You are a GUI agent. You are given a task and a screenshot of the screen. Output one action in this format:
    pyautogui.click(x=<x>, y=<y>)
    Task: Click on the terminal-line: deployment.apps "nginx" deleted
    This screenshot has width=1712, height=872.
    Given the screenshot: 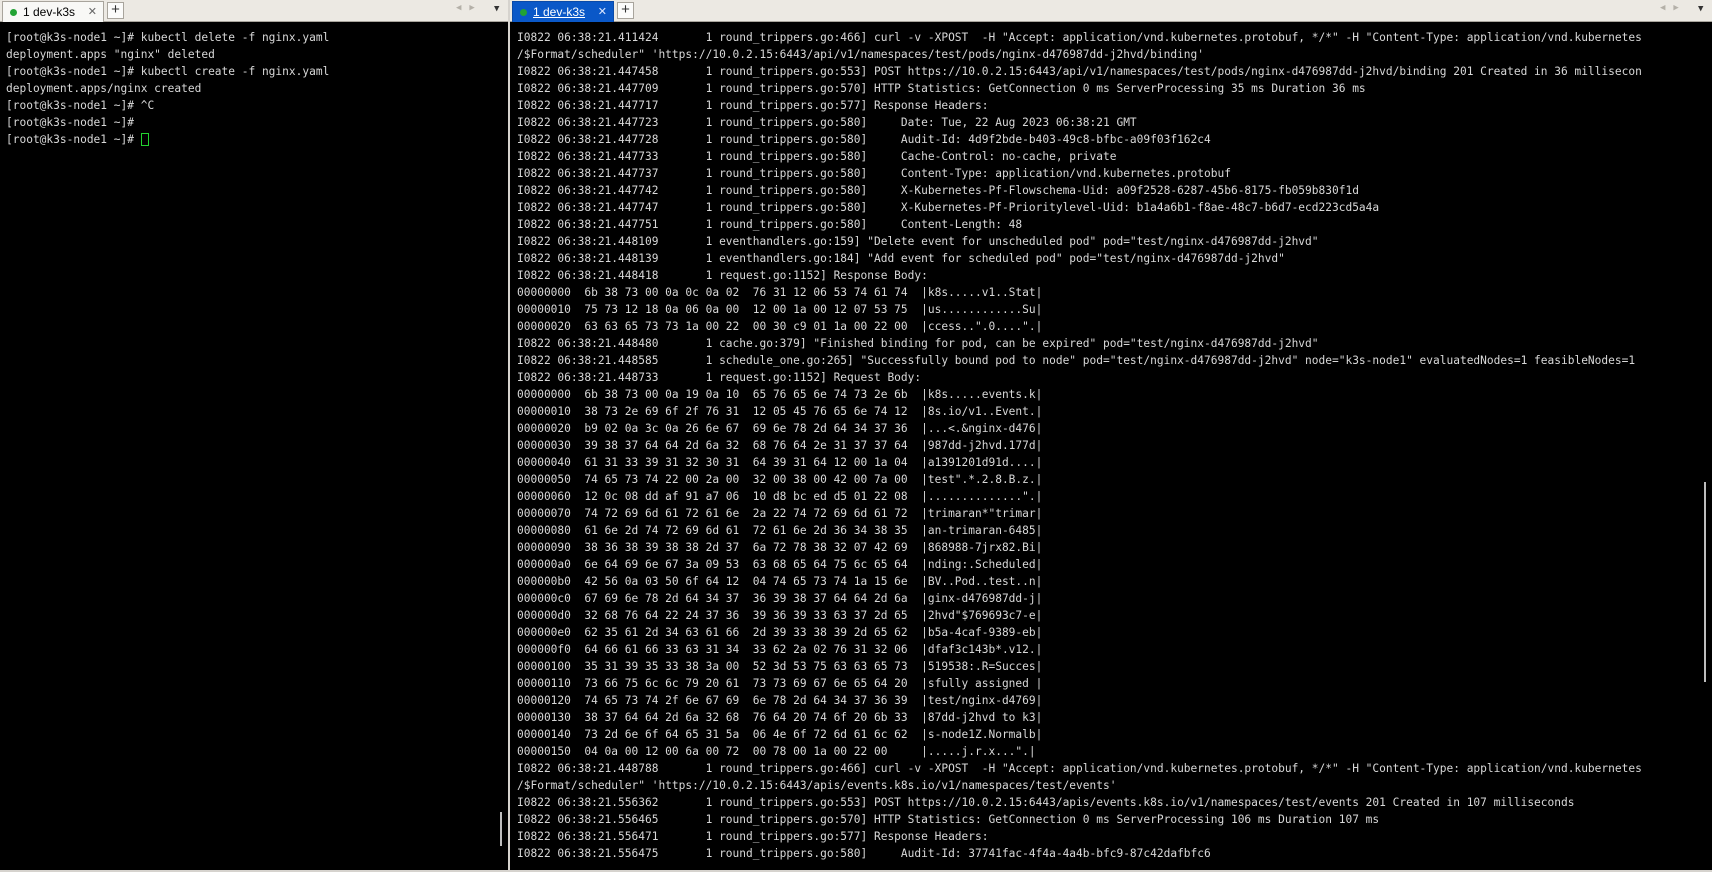 What is the action you would take?
    pyautogui.click(x=257, y=54)
    